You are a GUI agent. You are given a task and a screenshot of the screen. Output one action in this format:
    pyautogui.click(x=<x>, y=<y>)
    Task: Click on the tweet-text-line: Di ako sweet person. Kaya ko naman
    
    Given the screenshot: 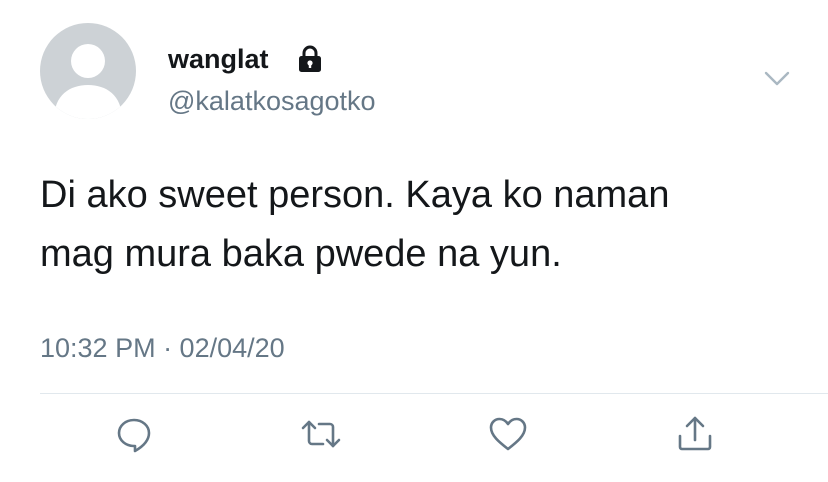 What is the action you would take?
    pyautogui.click(x=355, y=195)
    